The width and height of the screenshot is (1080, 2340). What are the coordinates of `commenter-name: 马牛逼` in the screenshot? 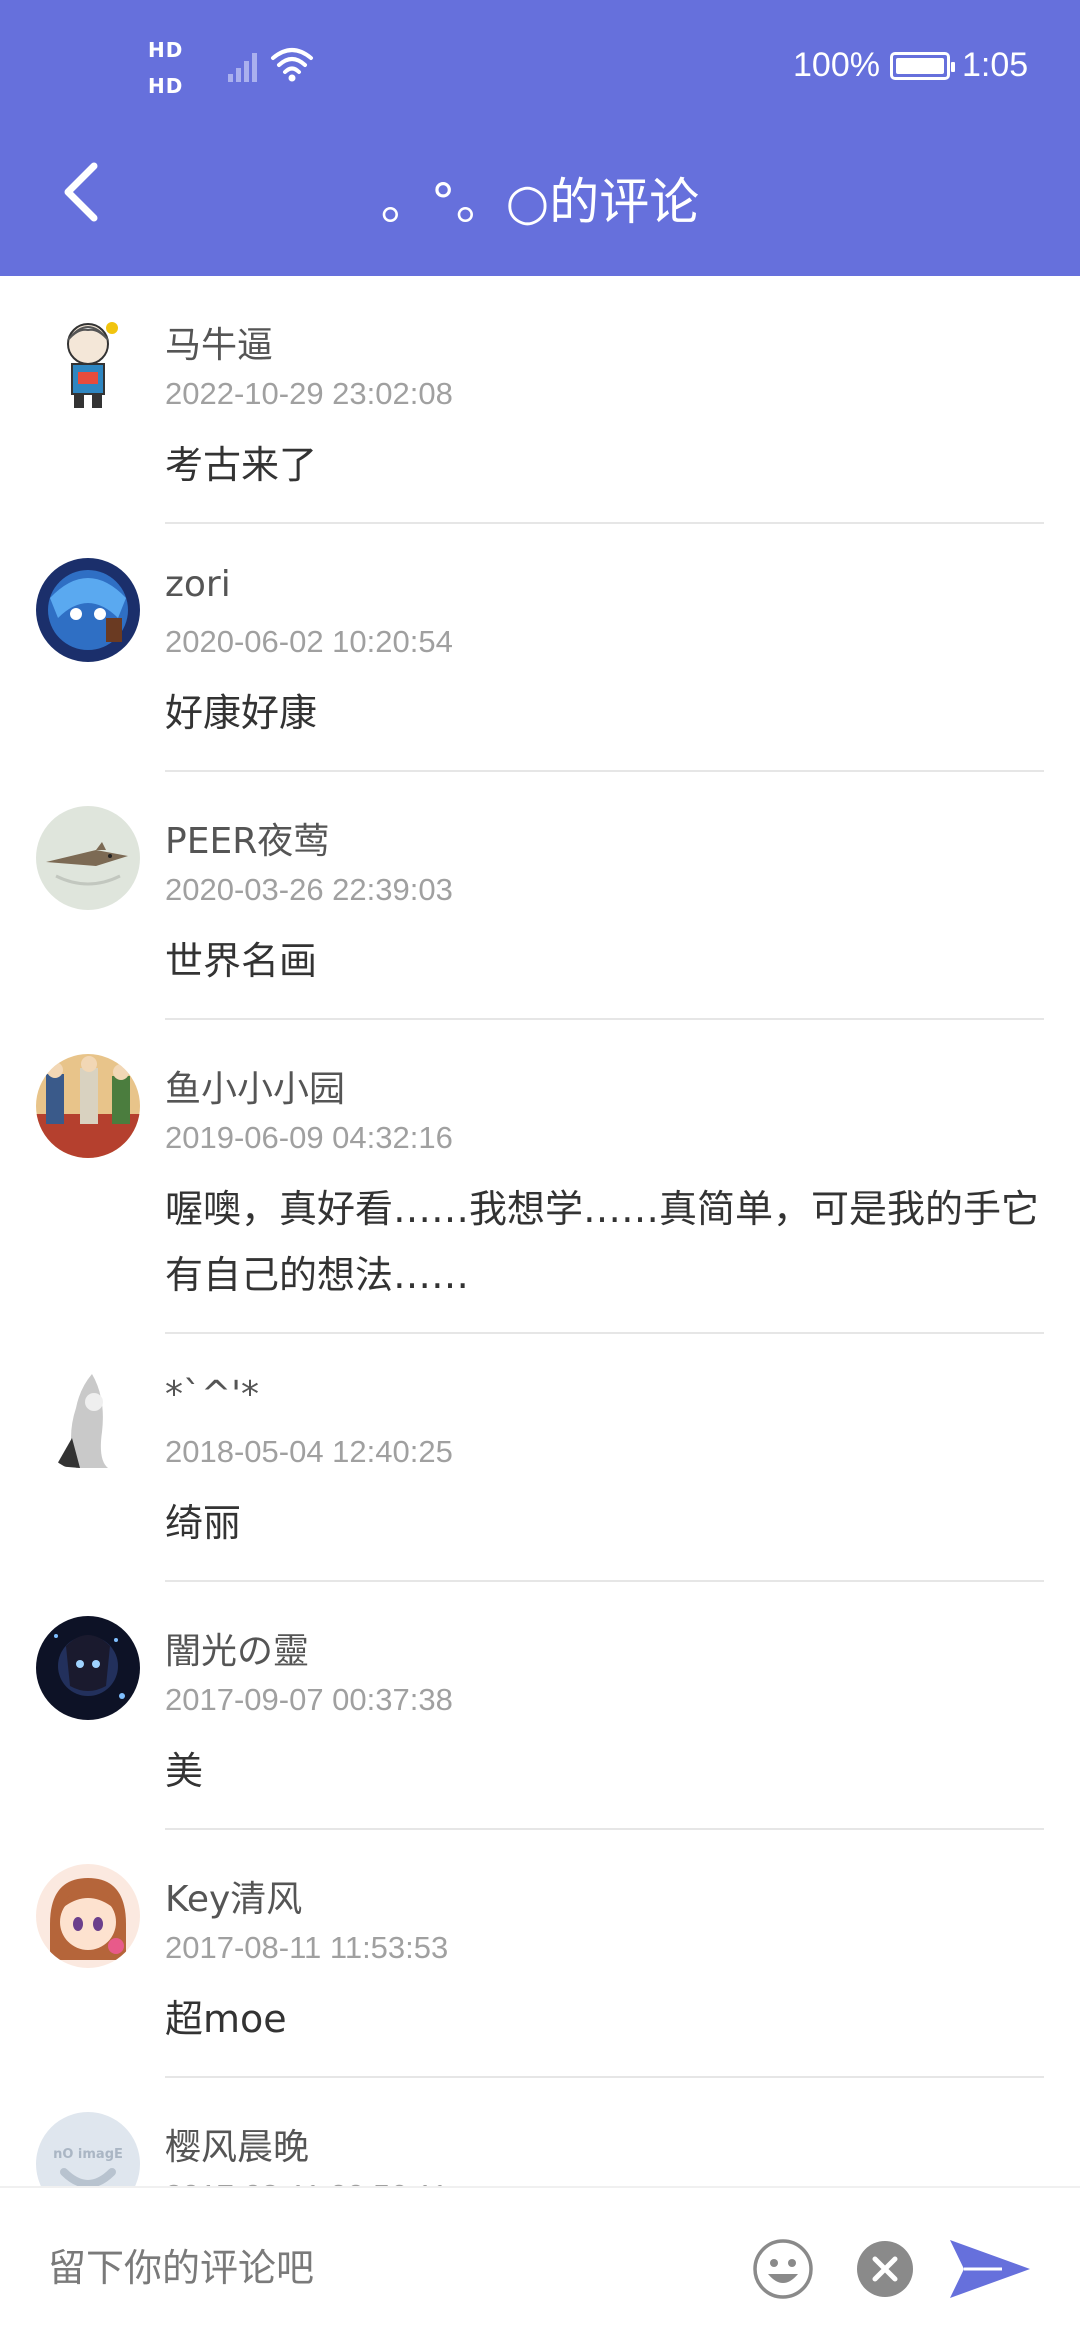 It's located at (219, 342).